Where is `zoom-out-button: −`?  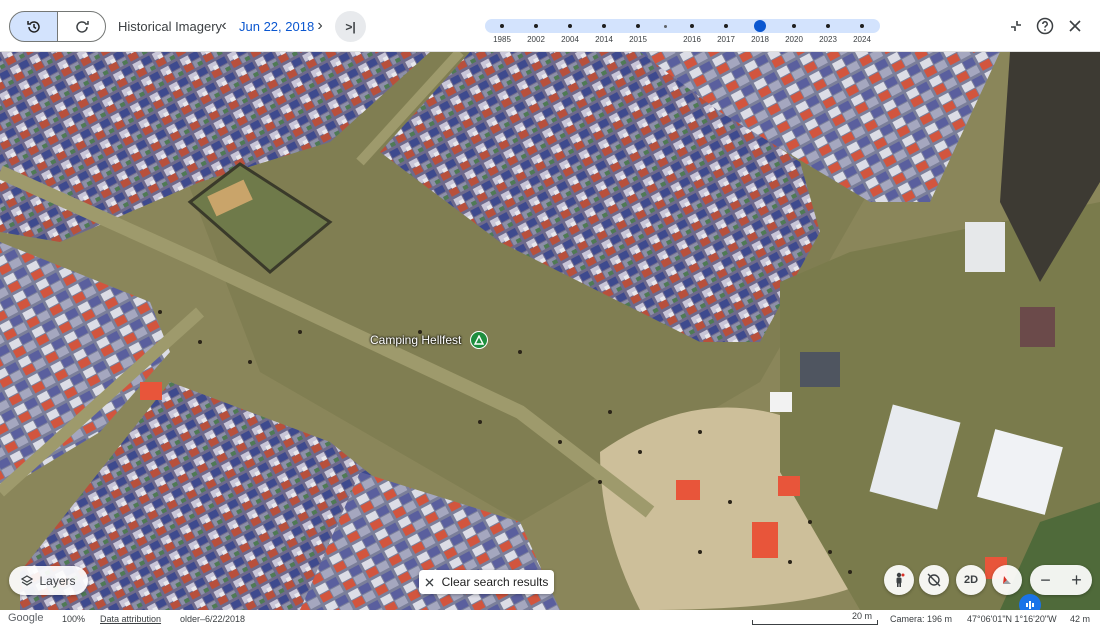
zoom-out-button: − is located at coordinates (1045, 580).